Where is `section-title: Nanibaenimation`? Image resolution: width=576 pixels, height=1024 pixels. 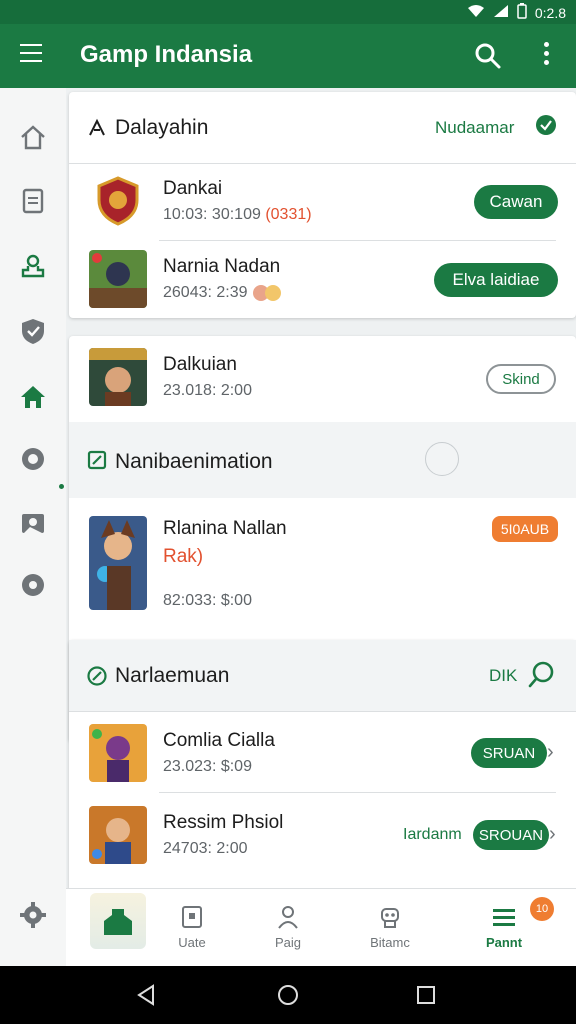
section-title: Nanibaenimation is located at coordinates (194, 461).